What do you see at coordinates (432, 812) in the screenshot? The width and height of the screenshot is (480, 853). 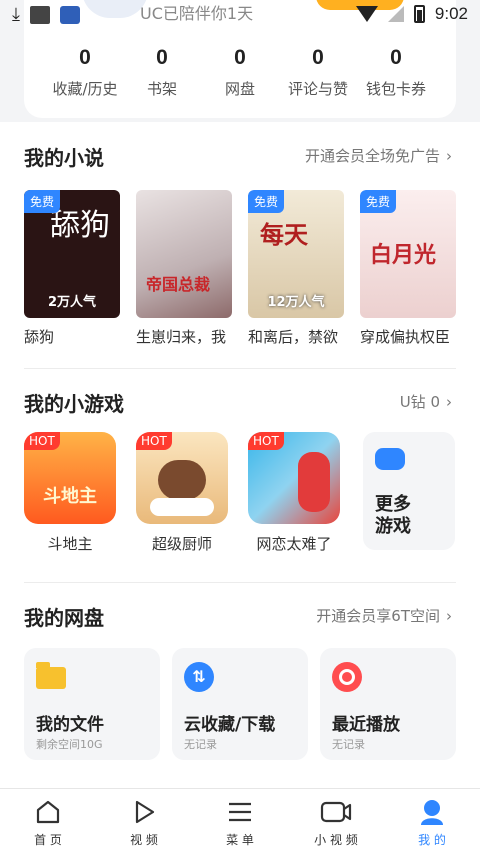 I see `profile-icon` at bounding box center [432, 812].